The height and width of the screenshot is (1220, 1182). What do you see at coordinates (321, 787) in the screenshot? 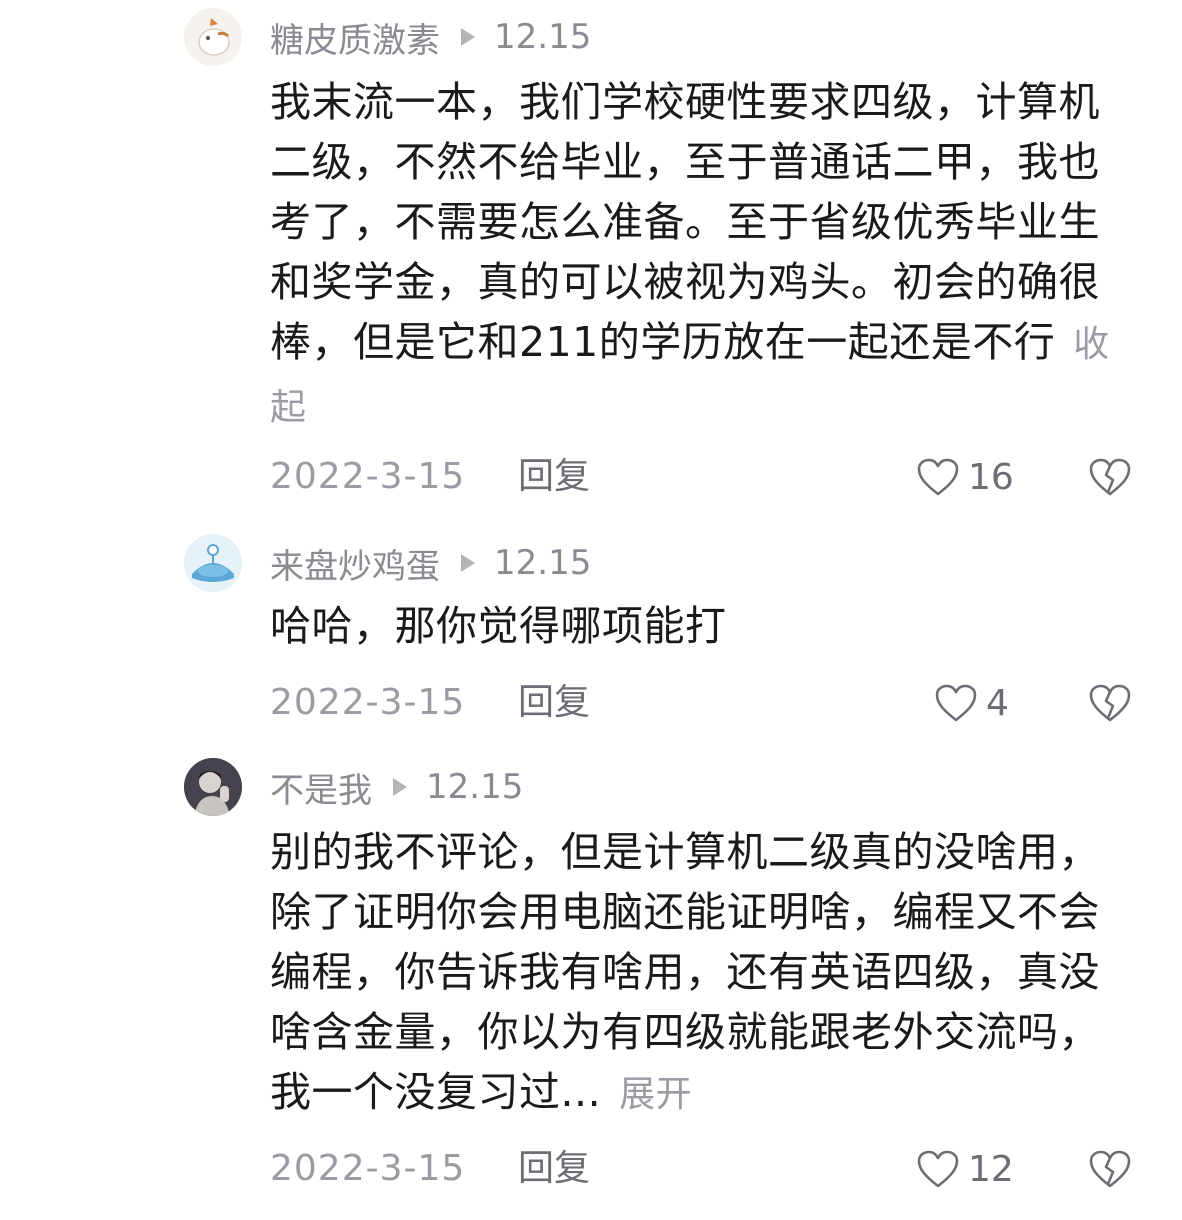
I see `username: 不是我` at bounding box center [321, 787].